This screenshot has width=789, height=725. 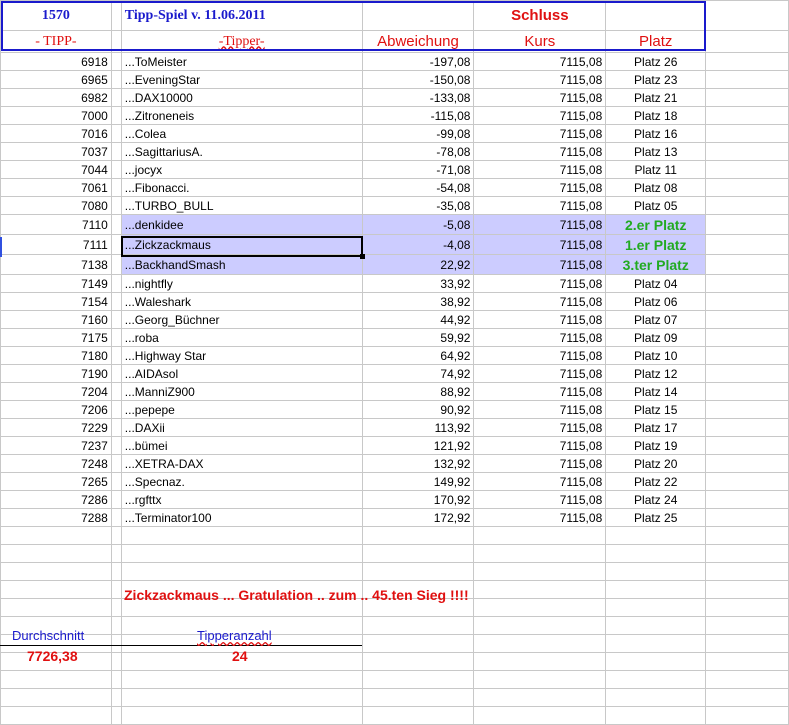 I want to click on abweichung-cell: -115,08, so click(x=418, y=115).